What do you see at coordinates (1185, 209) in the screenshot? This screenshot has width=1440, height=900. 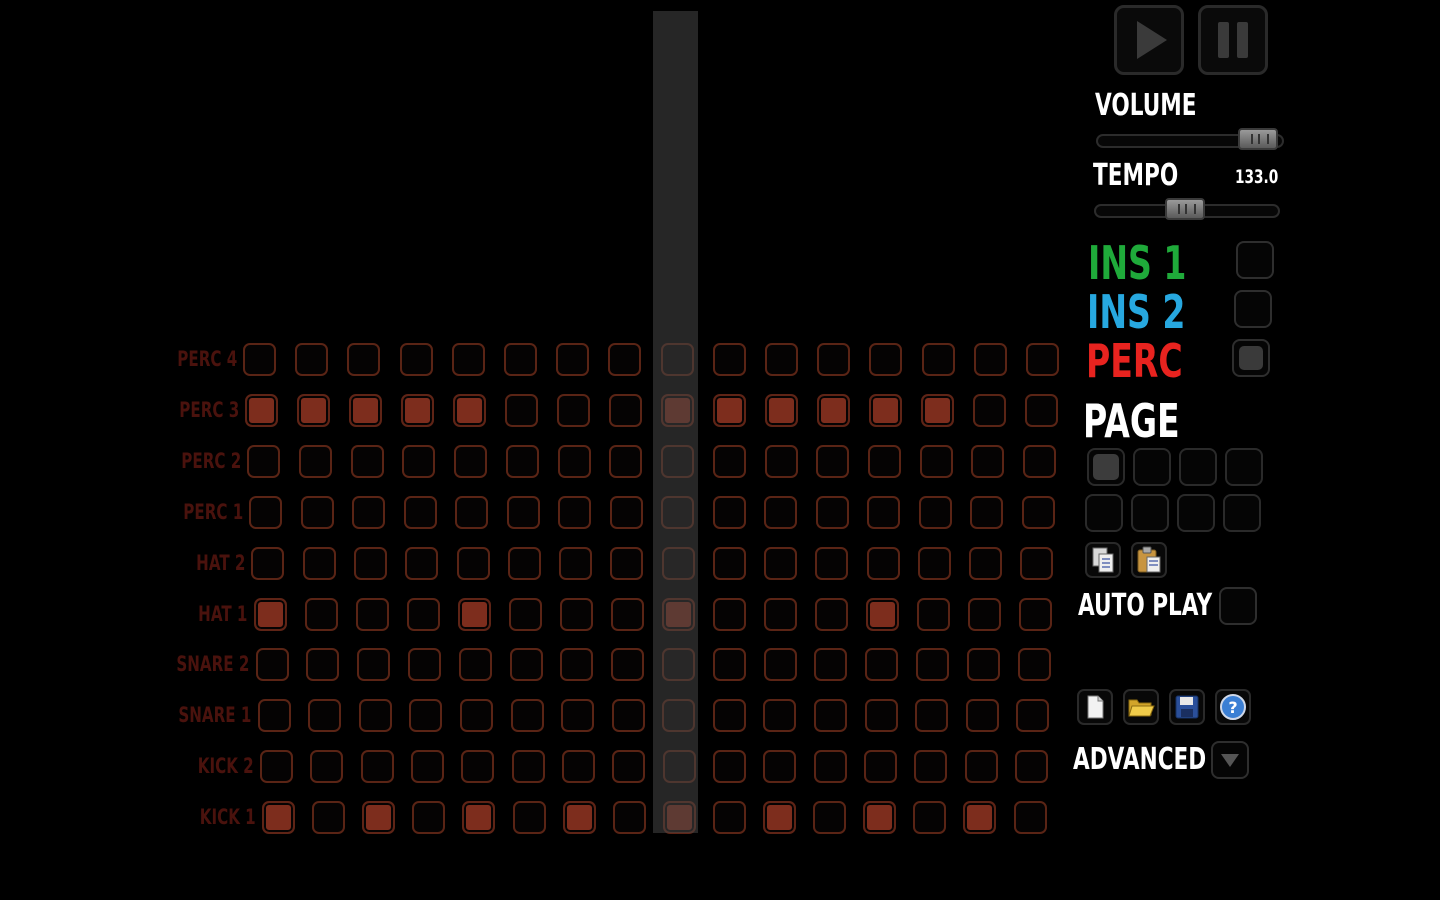 I see `tempo-slider-thumb` at bounding box center [1185, 209].